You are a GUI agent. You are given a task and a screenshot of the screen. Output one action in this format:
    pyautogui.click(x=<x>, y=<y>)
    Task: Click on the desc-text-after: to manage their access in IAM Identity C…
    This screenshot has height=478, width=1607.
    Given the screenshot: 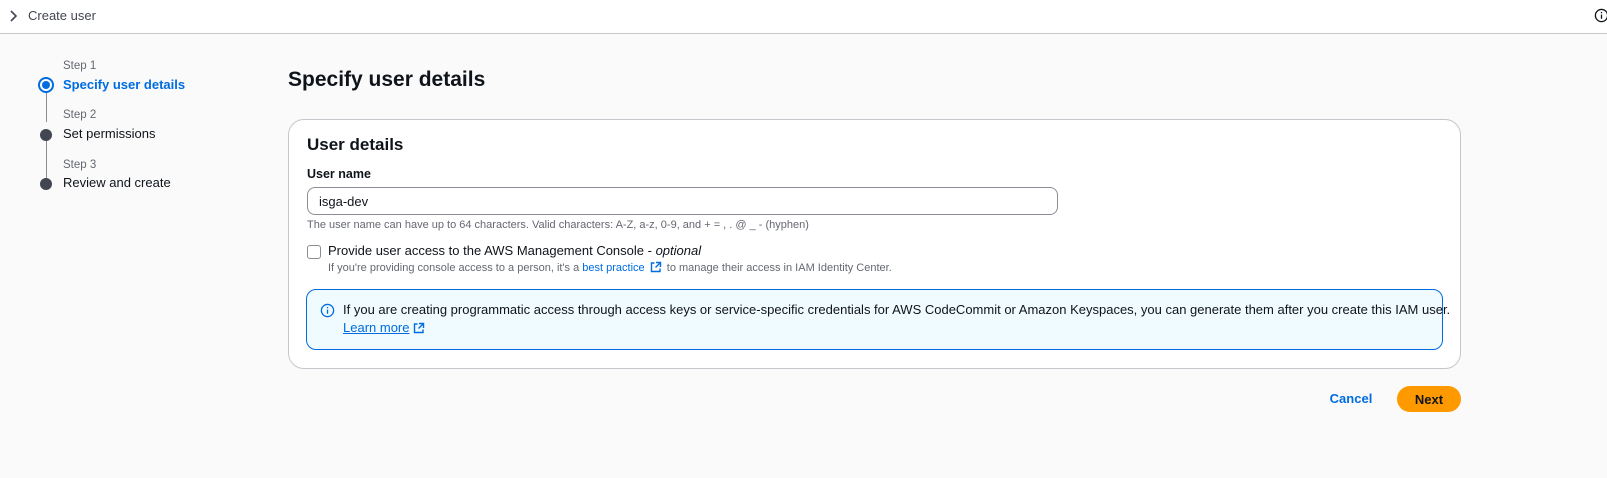 What is the action you would take?
    pyautogui.click(x=777, y=268)
    